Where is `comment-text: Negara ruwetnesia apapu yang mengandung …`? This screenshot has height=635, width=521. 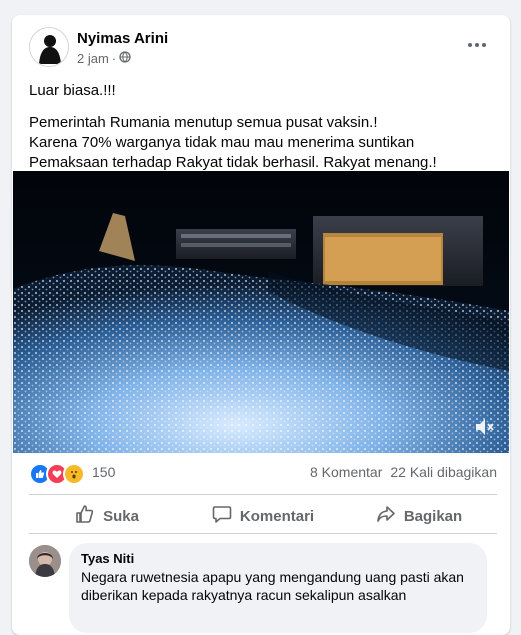 comment-text: Negara ruwetnesia apapu yang mengandung … is located at coordinates (272, 586).